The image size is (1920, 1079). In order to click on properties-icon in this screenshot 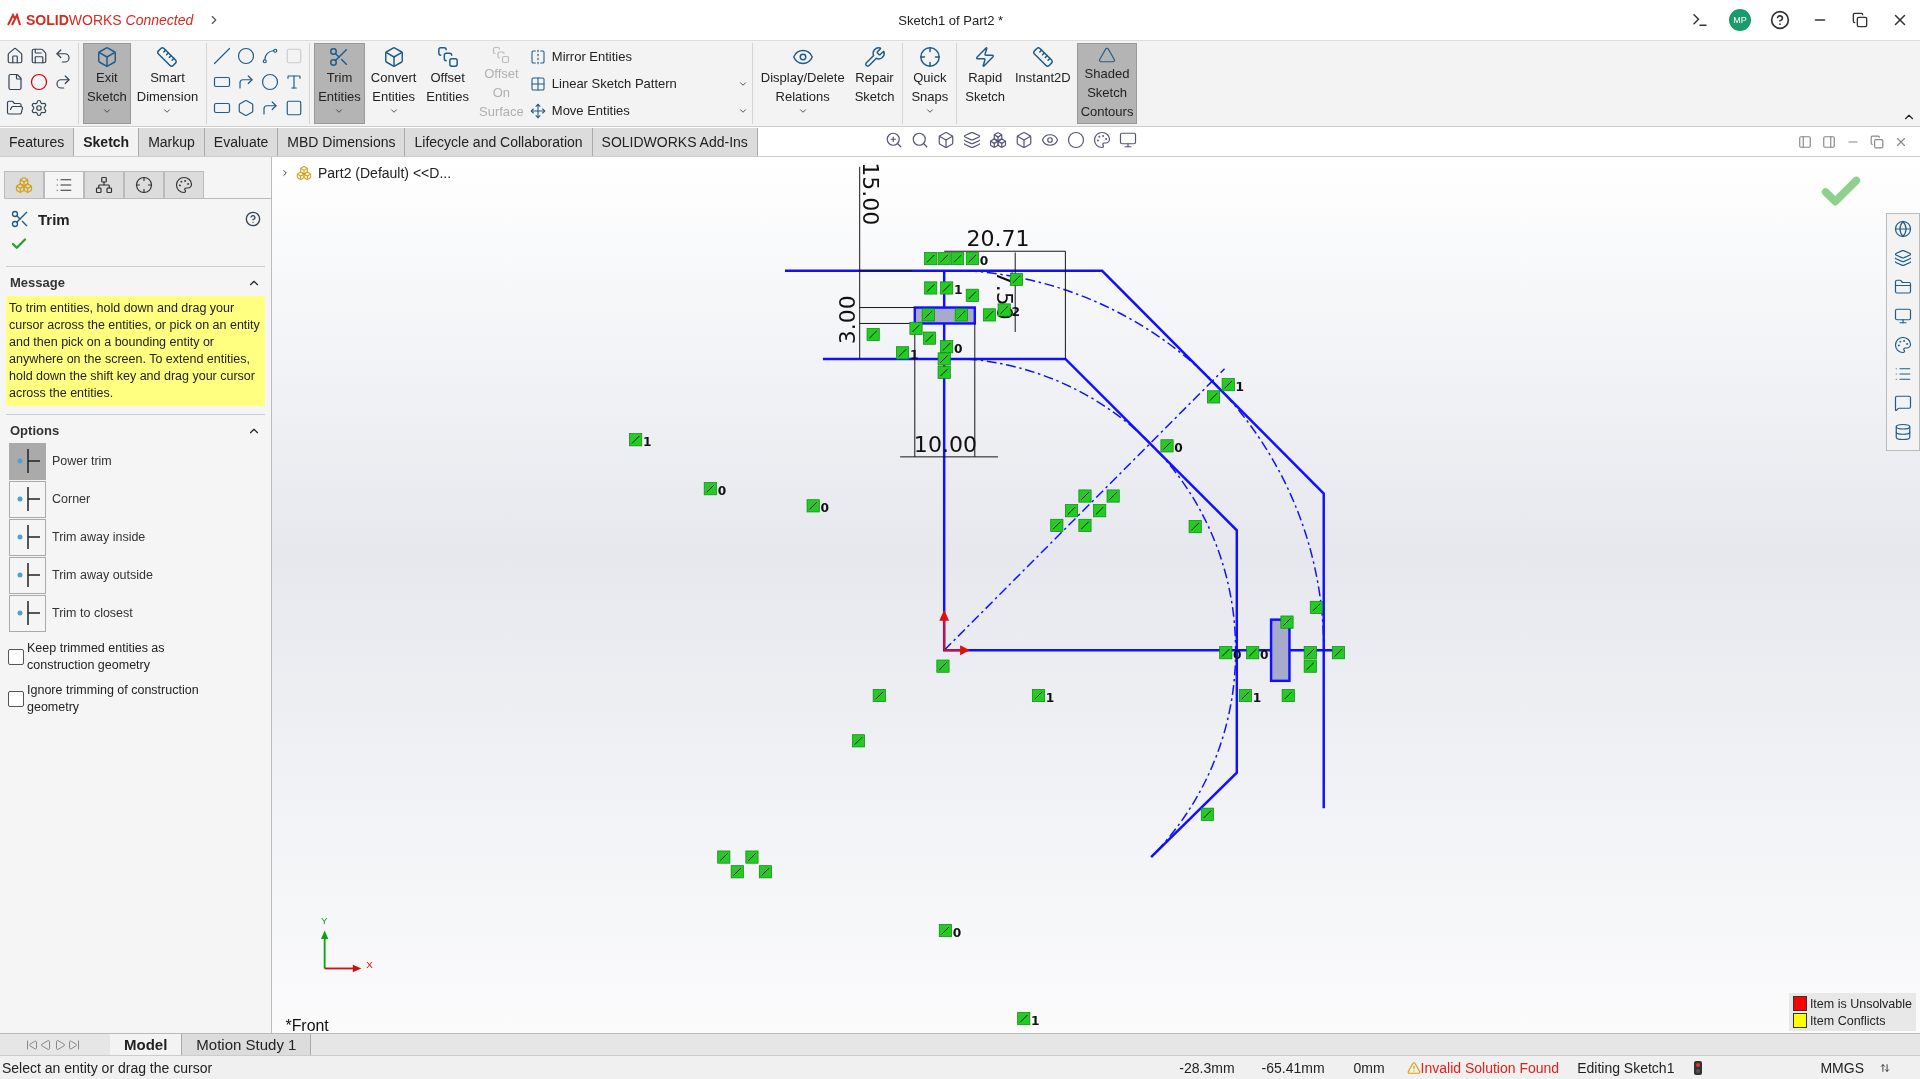, I will do `click(1903, 374)`.